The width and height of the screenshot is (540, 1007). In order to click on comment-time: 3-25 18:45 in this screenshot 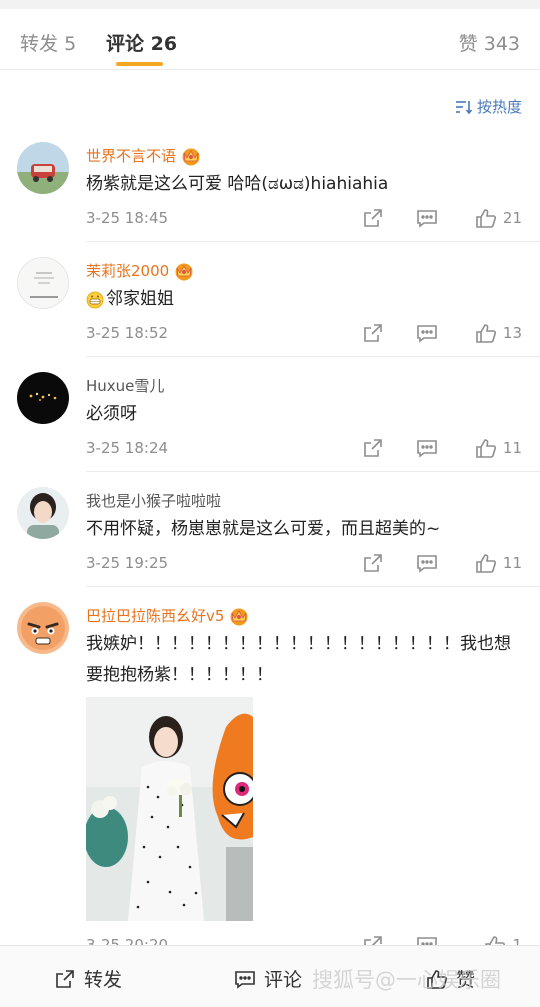, I will do `click(127, 218)`.